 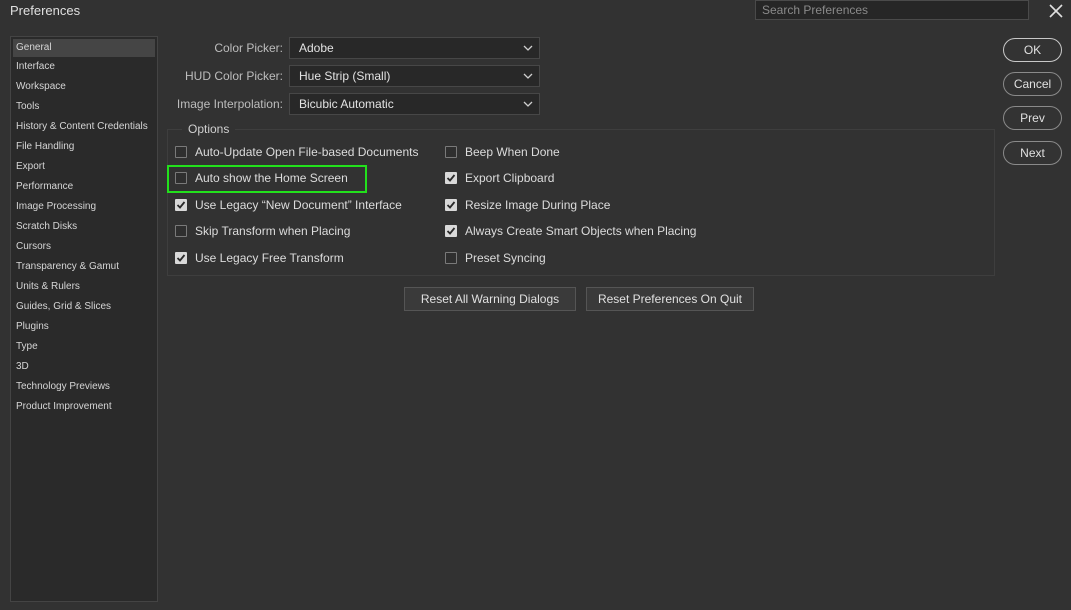 I want to click on sidebar-item-units-rulers: Units & Rulers, so click(x=84, y=287).